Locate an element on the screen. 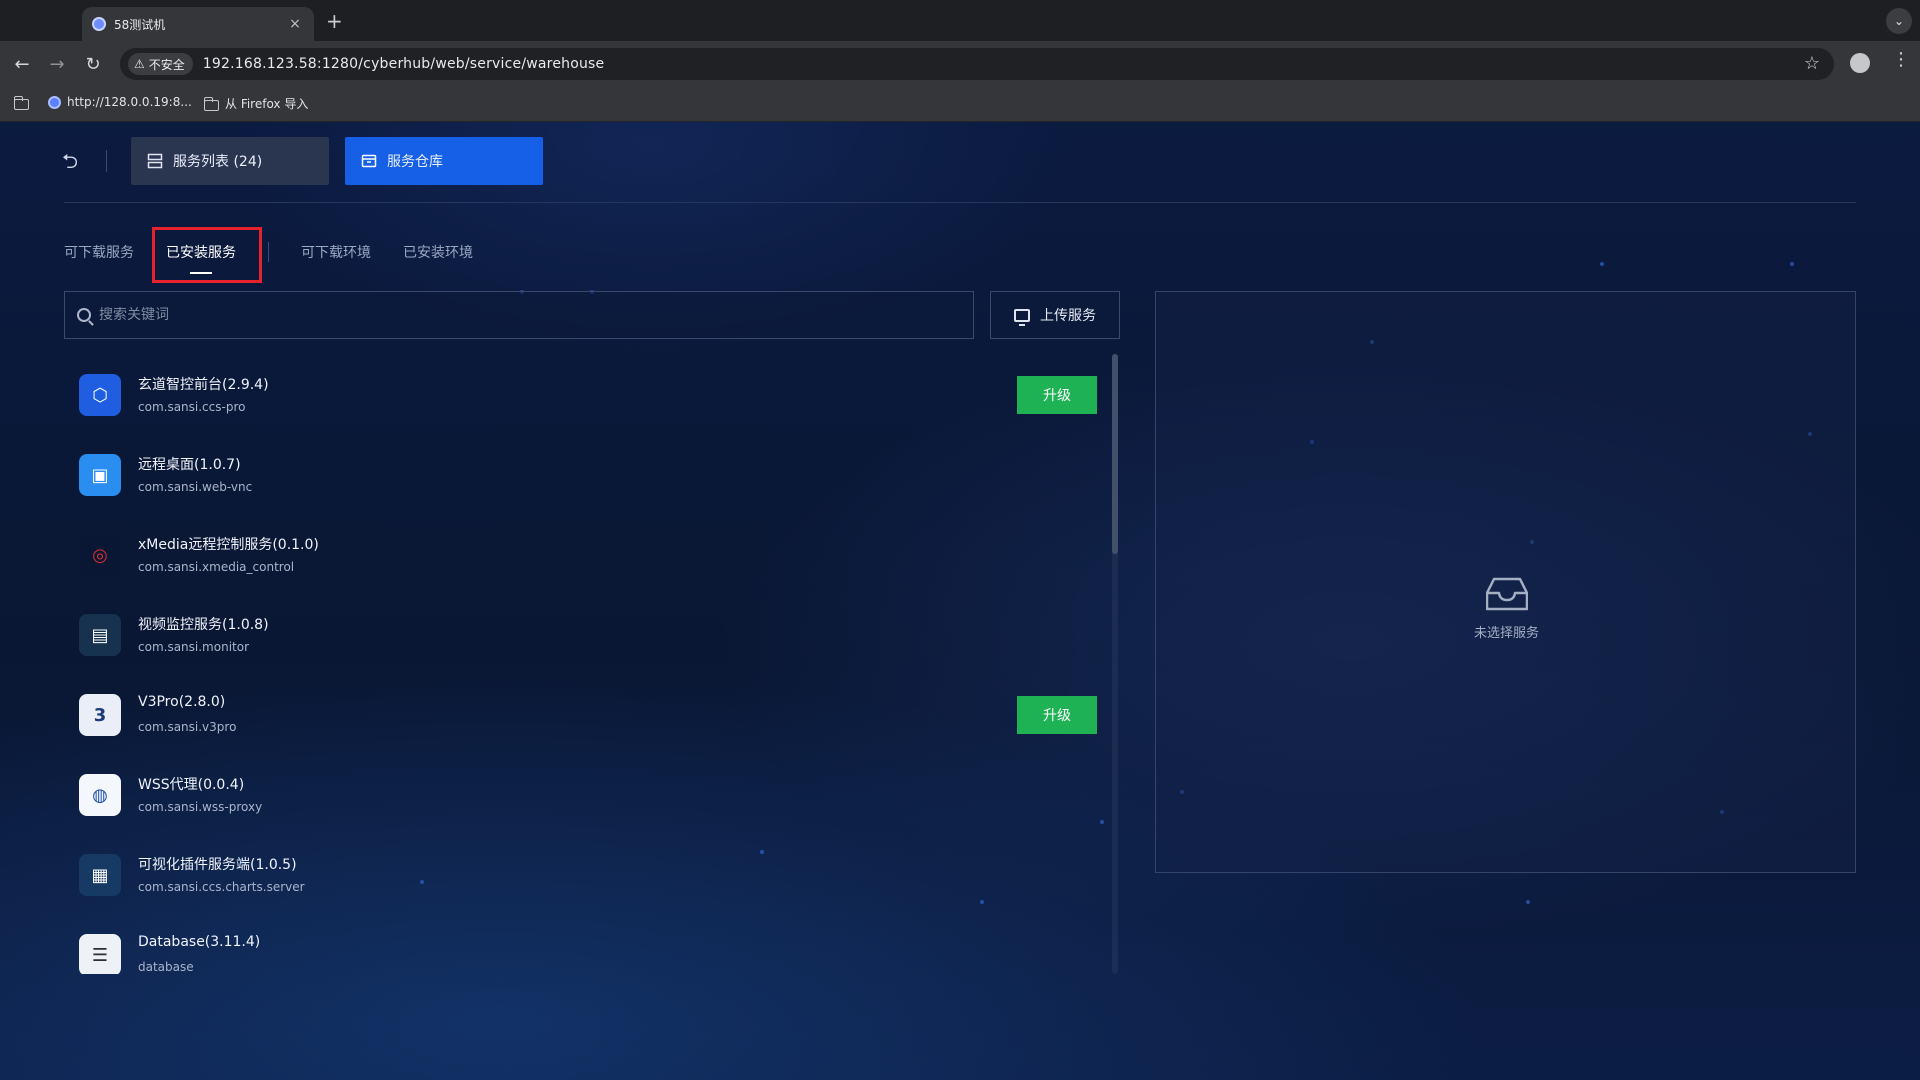 The height and width of the screenshot is (1080, 1920). service-warehouse-label: 服务仓库 is located at coordinates (415, 162).